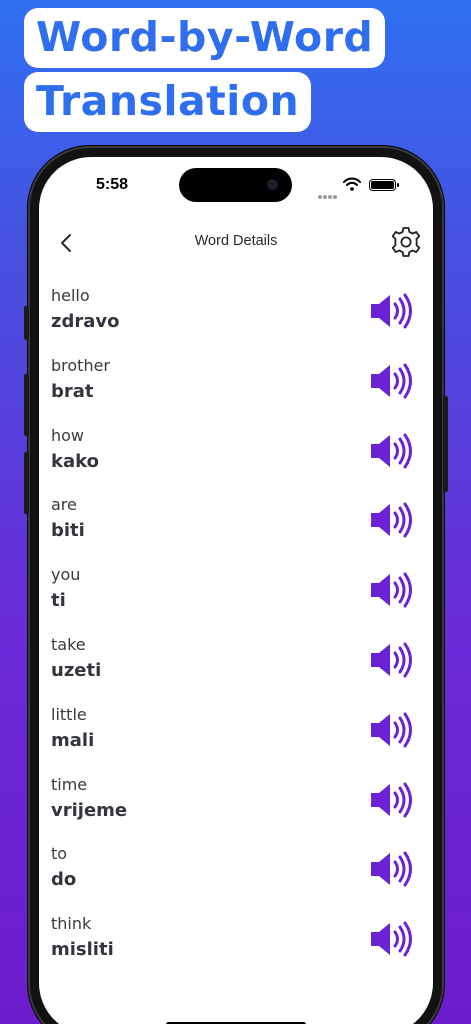 The height and width of the screenshot is (1024, 471). What do you see at coordinates (66, 575) in the screenshot?
I see `source-word: you` at bounding box center [66, 575].